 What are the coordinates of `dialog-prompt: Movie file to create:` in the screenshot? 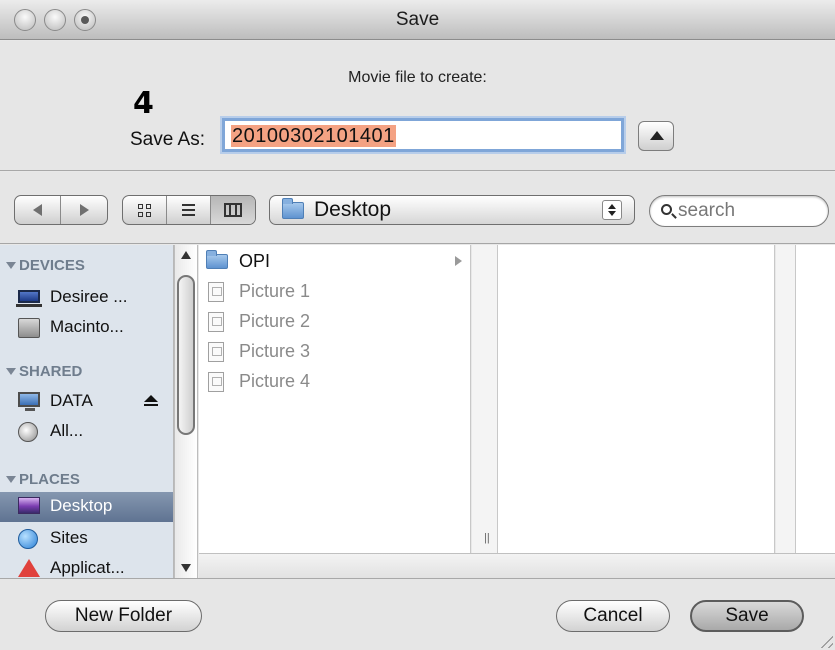 It's located at (417, 77).